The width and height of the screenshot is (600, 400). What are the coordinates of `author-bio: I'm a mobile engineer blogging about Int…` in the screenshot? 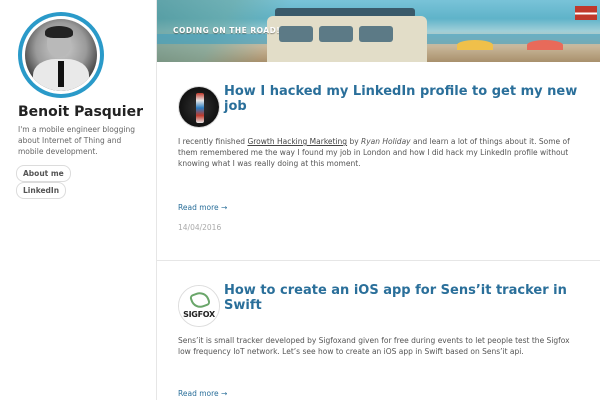 It's located at (76, 140).